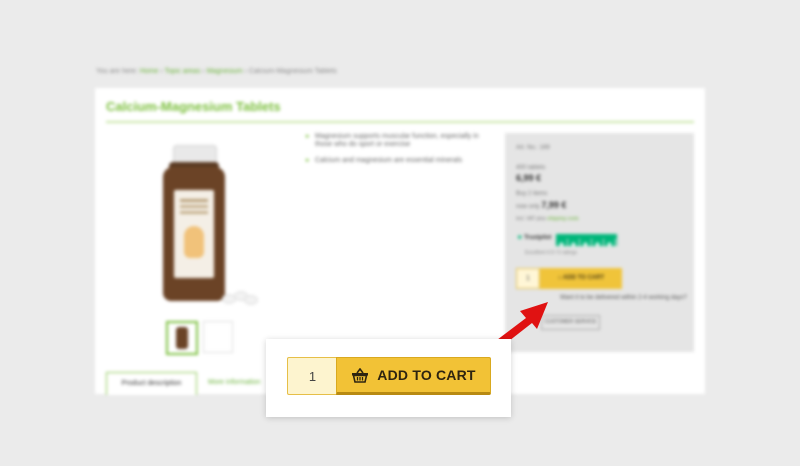  What do you see at coordinates (182, 338) in the screenshot?
I see `thumbnail-bottle` at bounding box center [182, 338].